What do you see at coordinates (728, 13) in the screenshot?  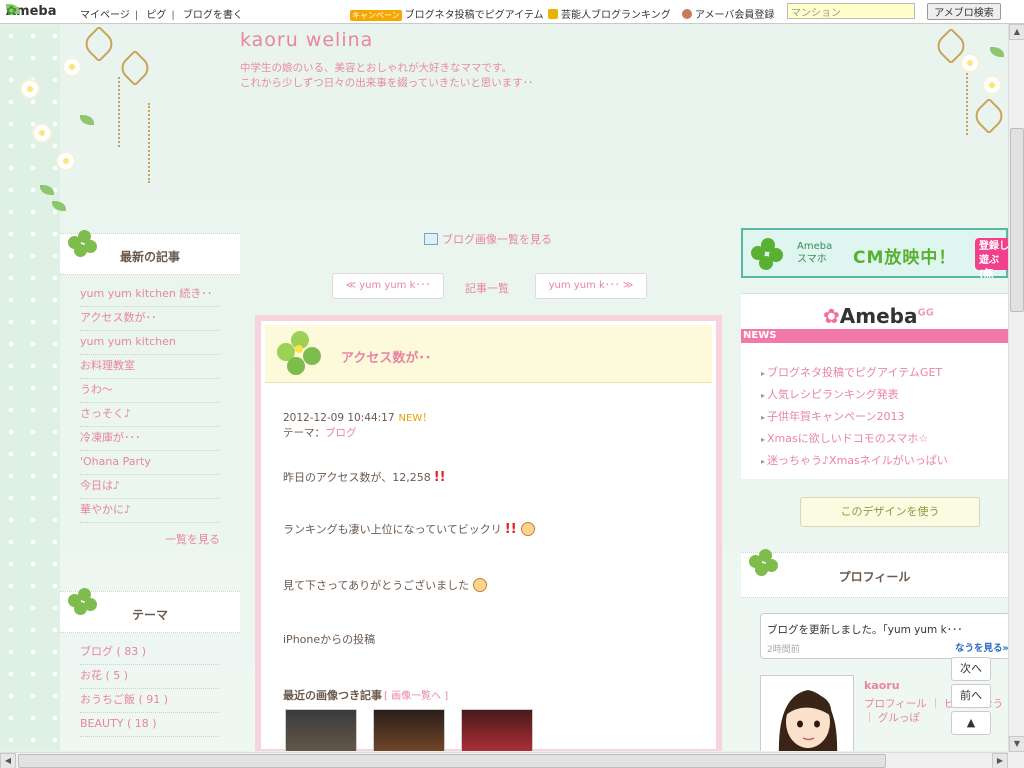 I see `register-link: アメーバ会員登録` at bounding box center [728, 13].